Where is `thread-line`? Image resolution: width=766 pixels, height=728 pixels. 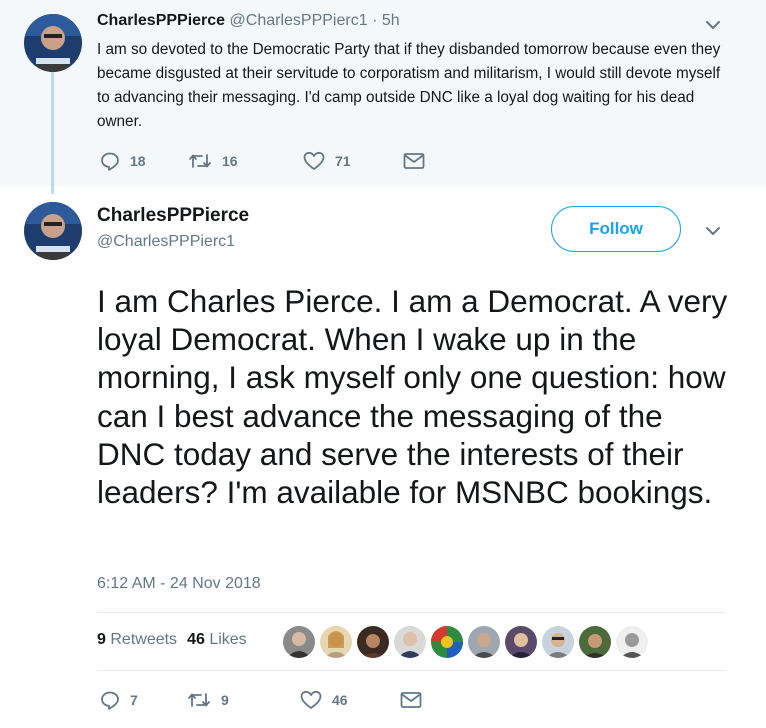
thread-line is located at coordinates (52, 133).